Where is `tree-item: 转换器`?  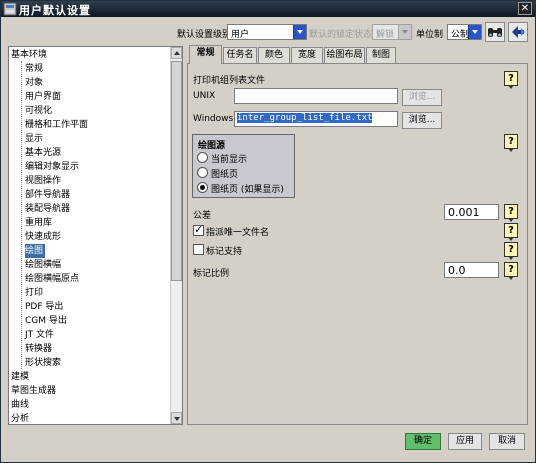 tree-item: 转换器 is located at coordinates (38, 349).